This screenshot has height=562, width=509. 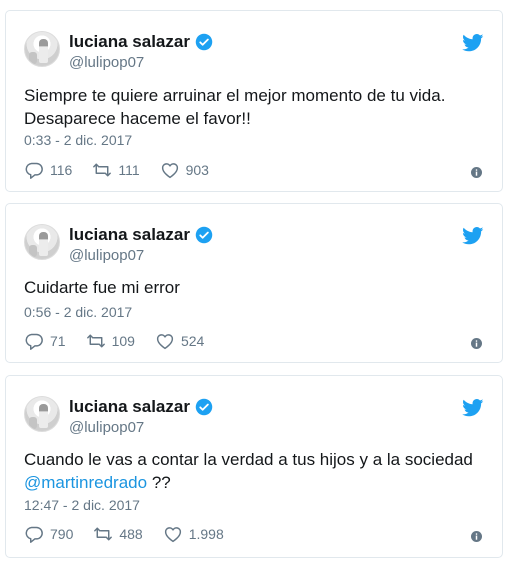 I want to click on mention-link: @martinredrado, so click(x=85, y=482).